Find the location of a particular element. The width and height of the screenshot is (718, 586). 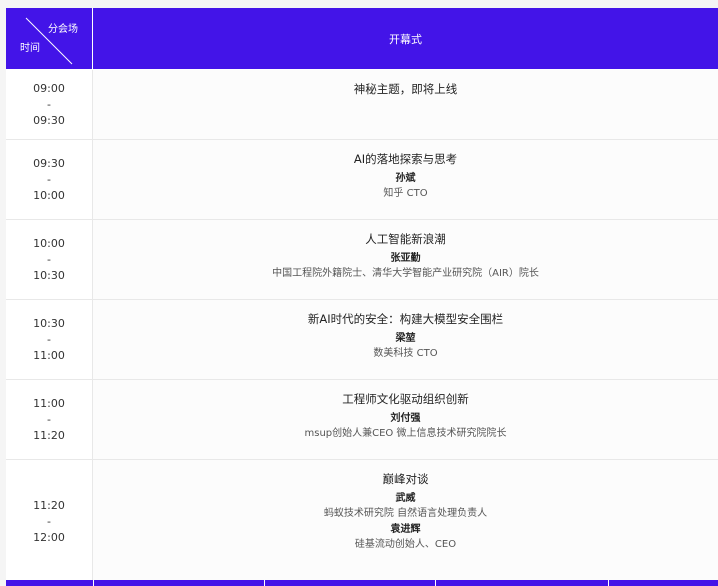

time-cell: 11:00 - 11:20 is located at coordinates (49, 419).